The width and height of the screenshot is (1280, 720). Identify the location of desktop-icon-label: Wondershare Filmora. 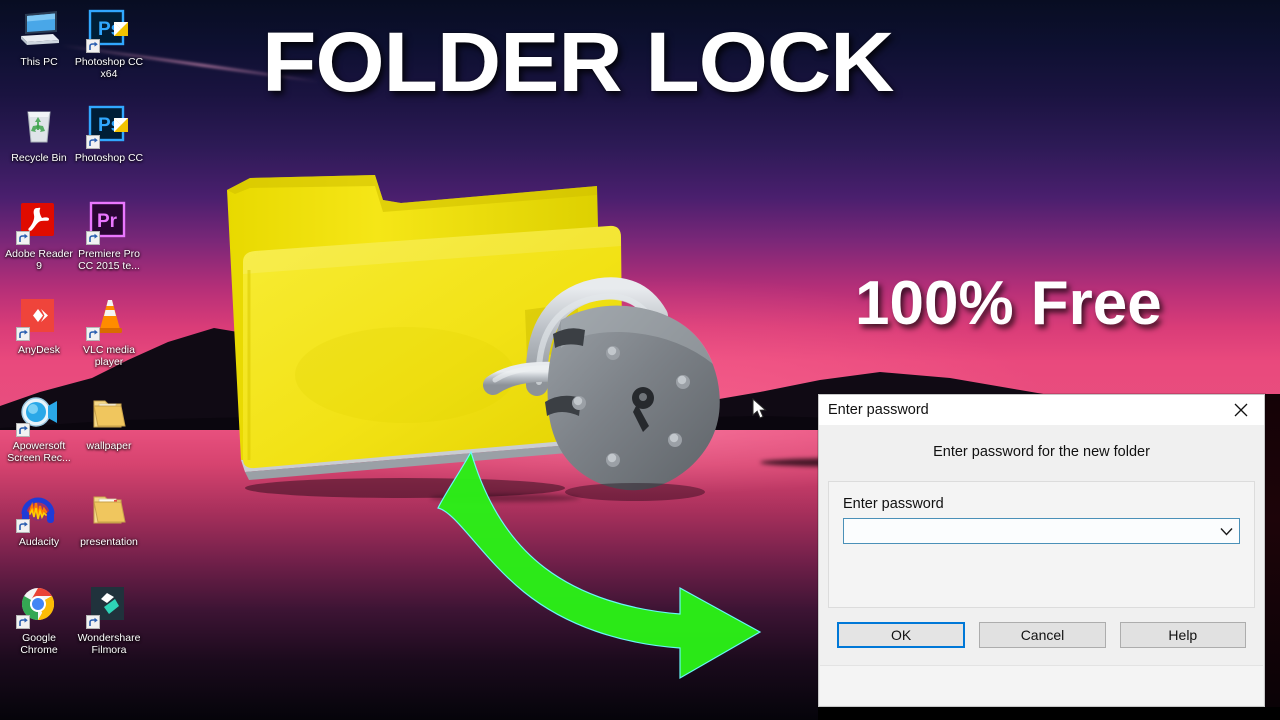
(109, 644).